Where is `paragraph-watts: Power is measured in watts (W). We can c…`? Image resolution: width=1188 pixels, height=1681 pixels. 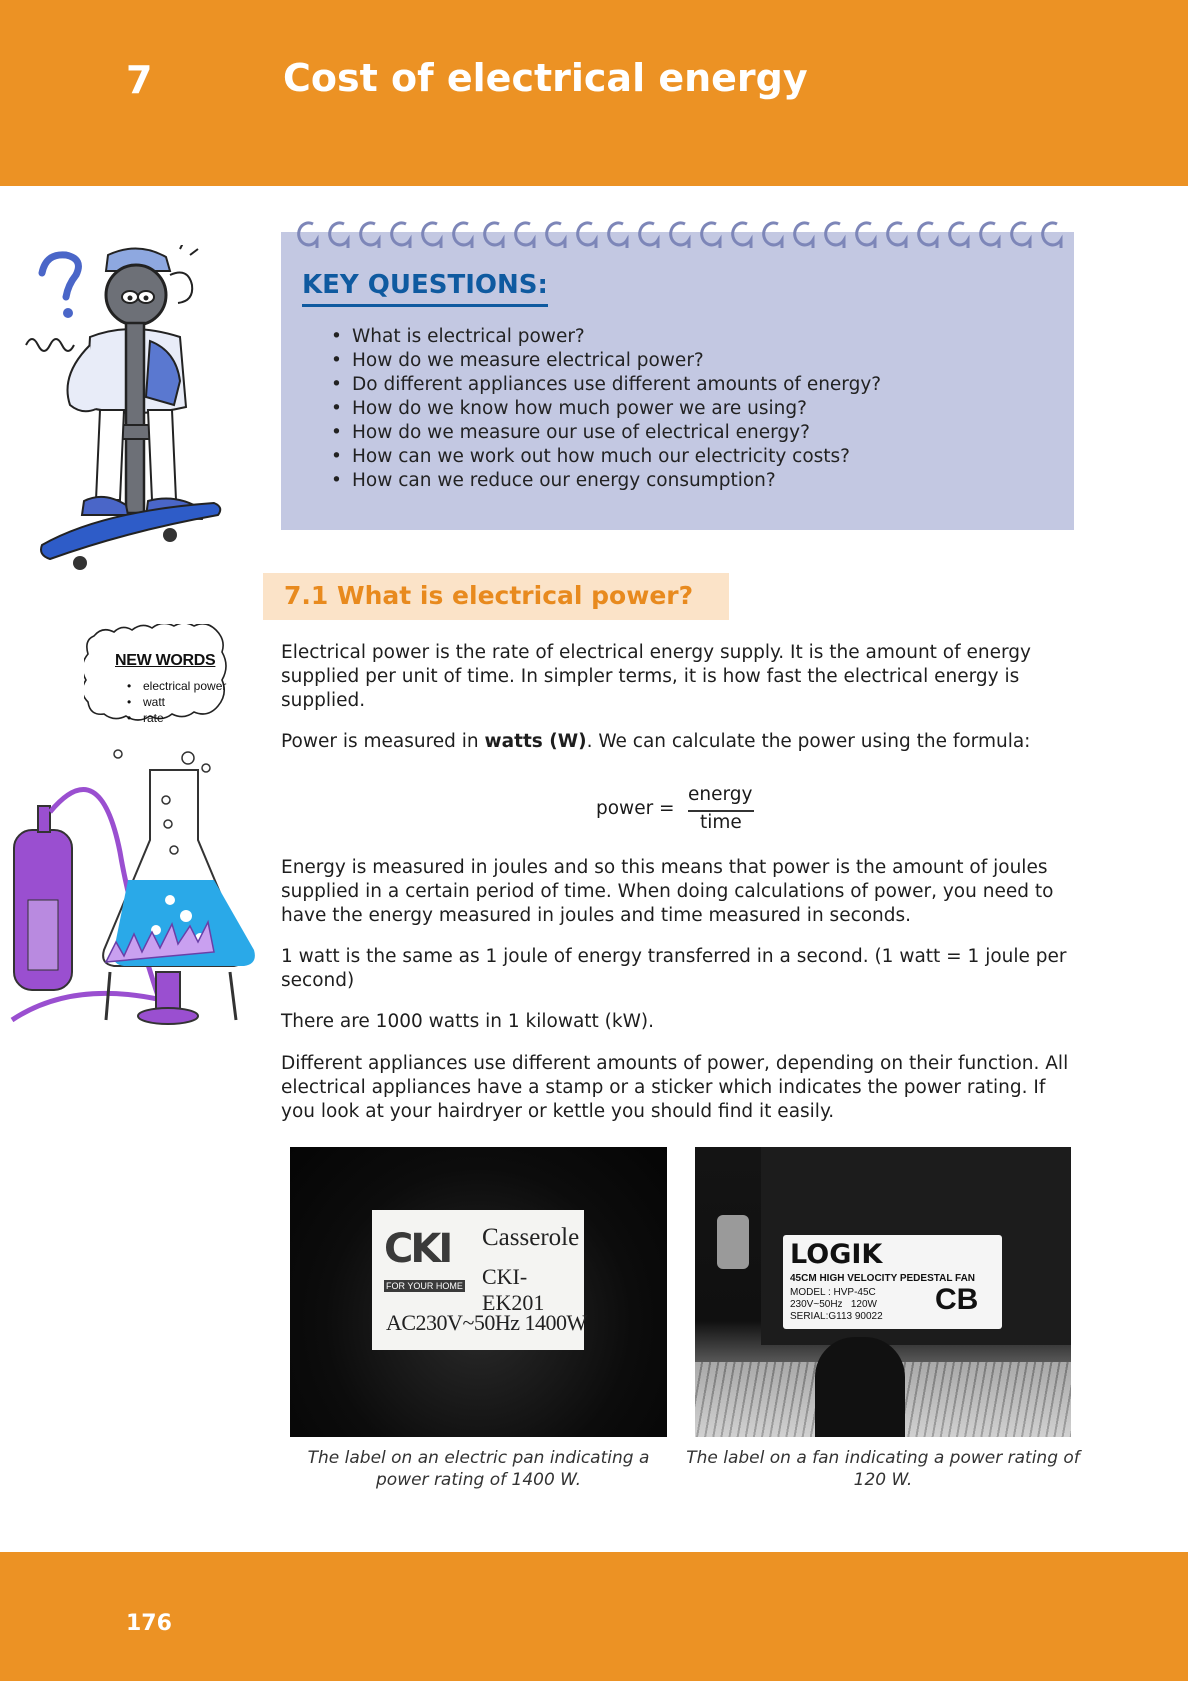
paragraph-watts: Power is measured in watts (W). We can c… is located at coordinates (656, 741).